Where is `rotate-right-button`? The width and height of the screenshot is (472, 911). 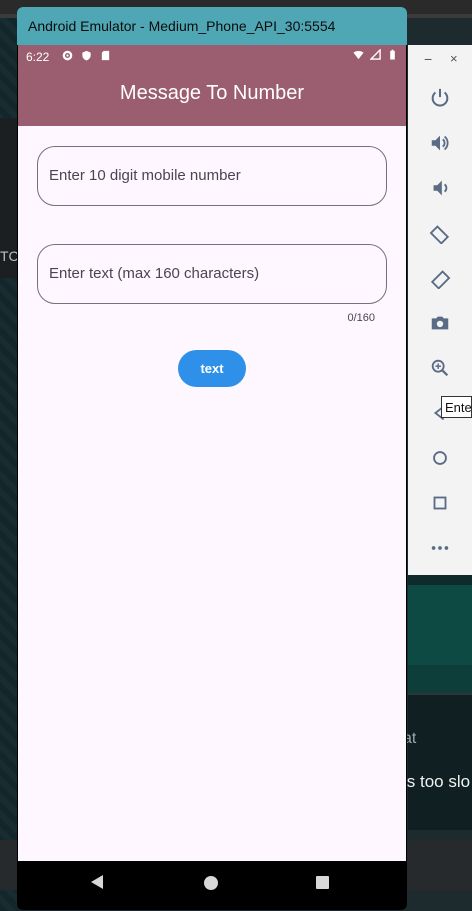
rotate-right-button is located at coordinates (440, 278).